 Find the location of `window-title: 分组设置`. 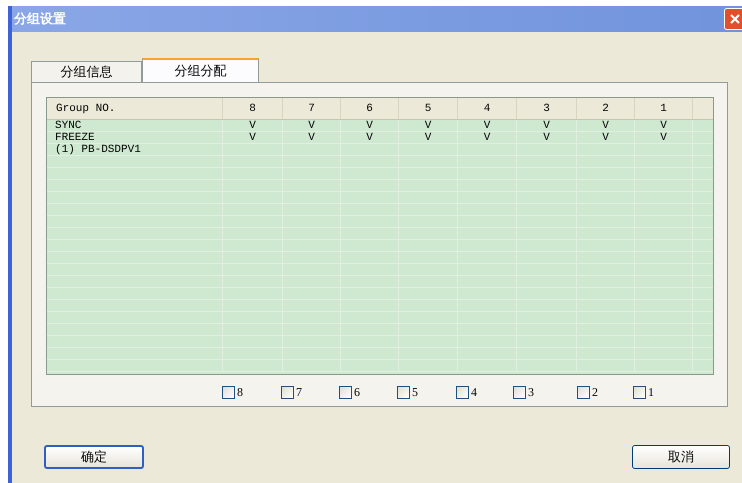

window-title: 分组设置 is located at coordinates (39, 19).